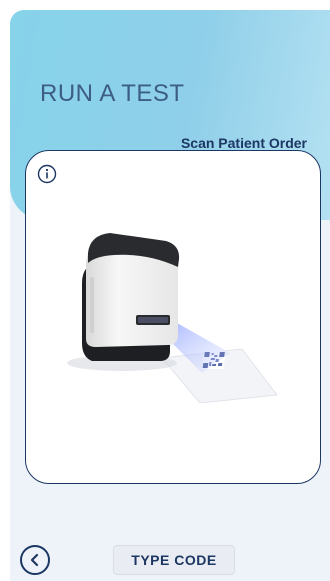 This screenshot has height=581, width=330. I want to click on bottom-bar: TYPE CODE, so click(170, 555).